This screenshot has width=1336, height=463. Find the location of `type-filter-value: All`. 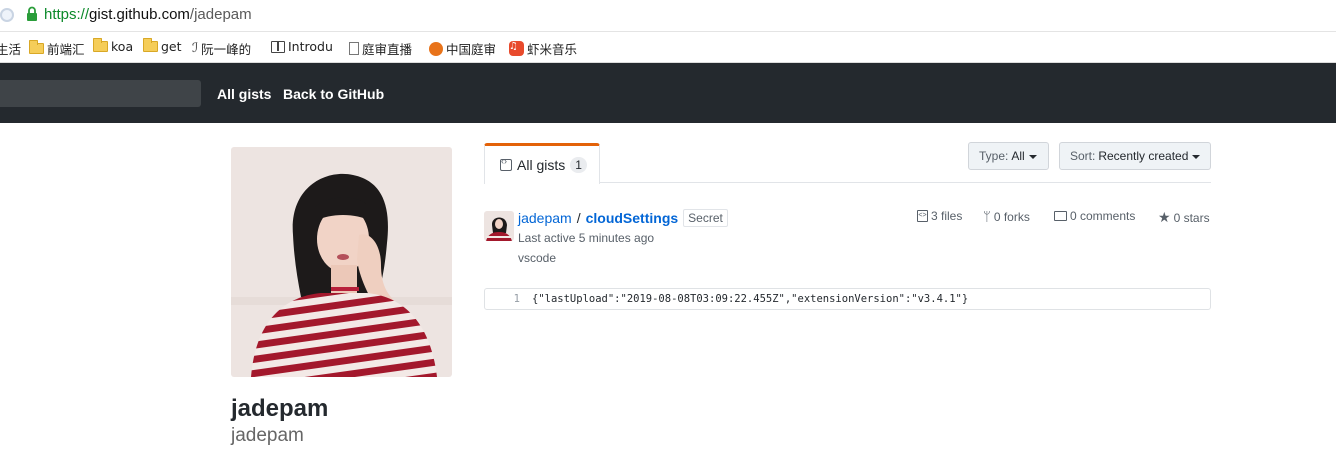

type-filter-value: All is located at coordinates (1018, 156).